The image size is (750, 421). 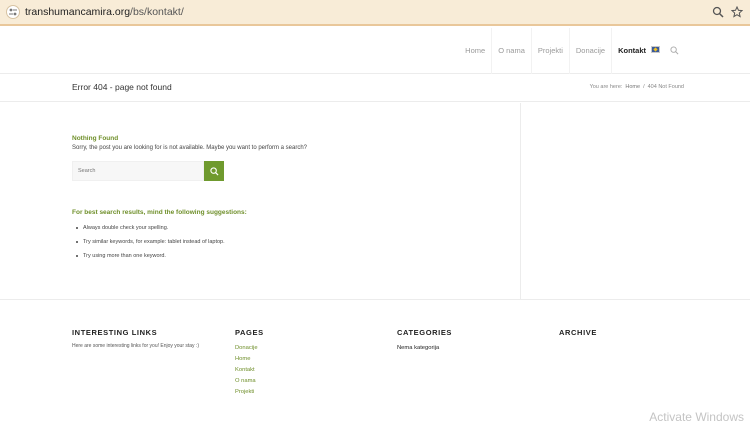 What do you see at coordinates (249, 359) in the screenshot?
I see `footer-link-home: Home` at bounding box center [249, 359].